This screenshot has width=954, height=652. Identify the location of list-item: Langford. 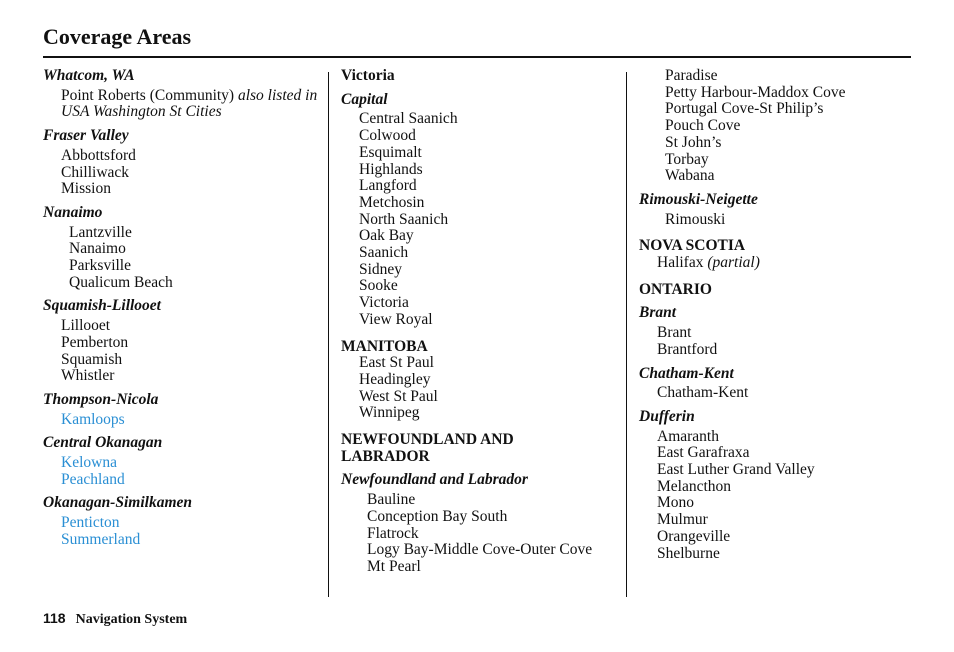
(388, 186).